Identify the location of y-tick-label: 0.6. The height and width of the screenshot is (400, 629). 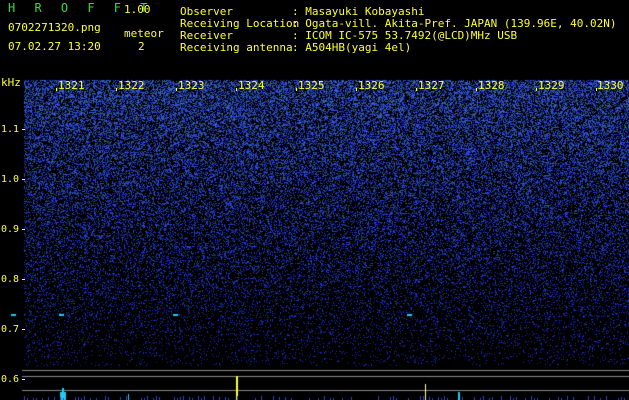
(10, 379).